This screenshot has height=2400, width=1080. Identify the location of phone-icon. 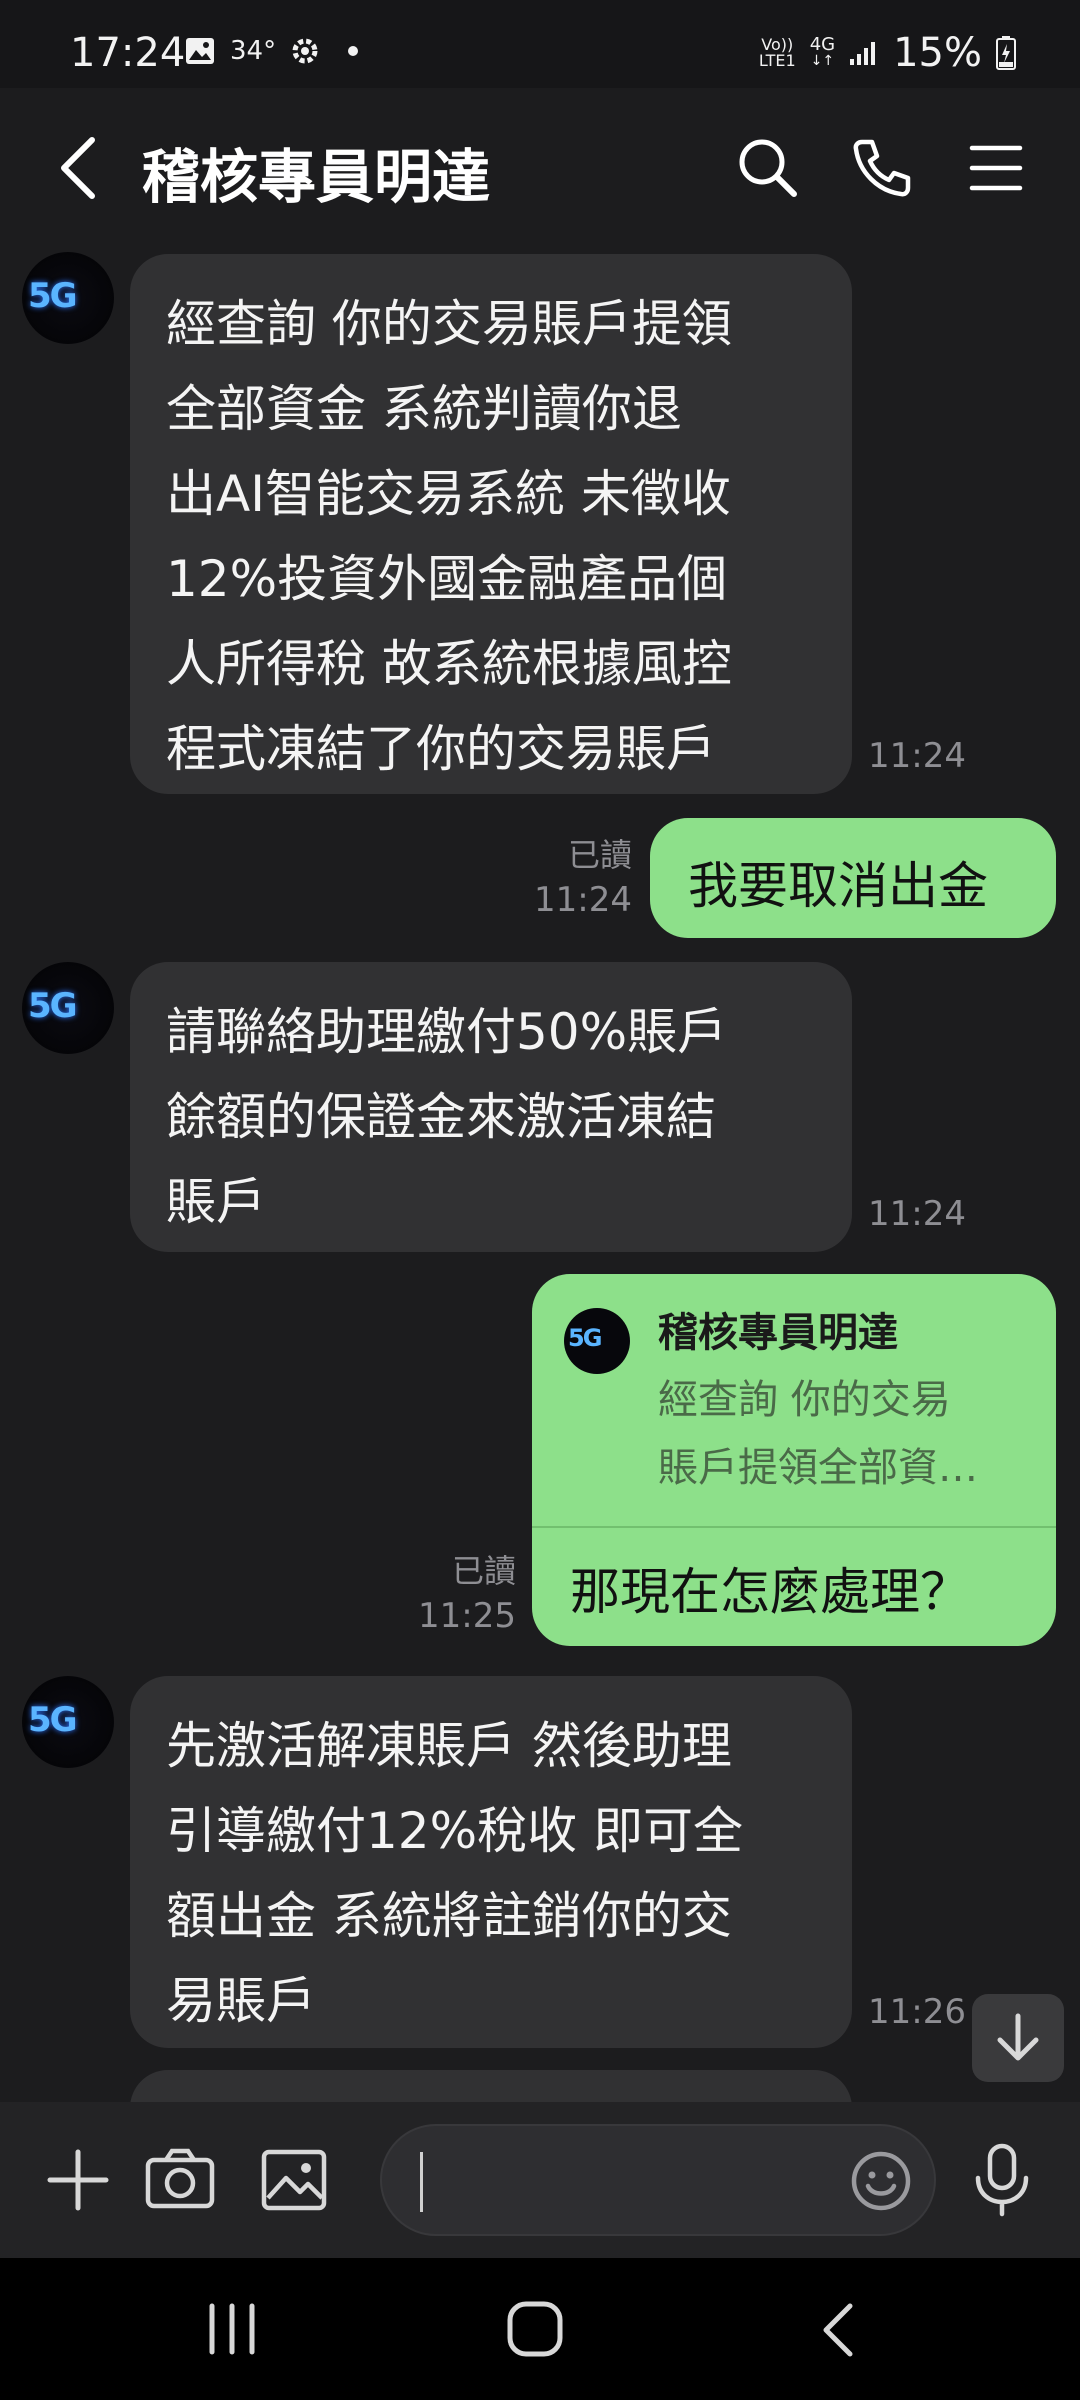
(882, 168).